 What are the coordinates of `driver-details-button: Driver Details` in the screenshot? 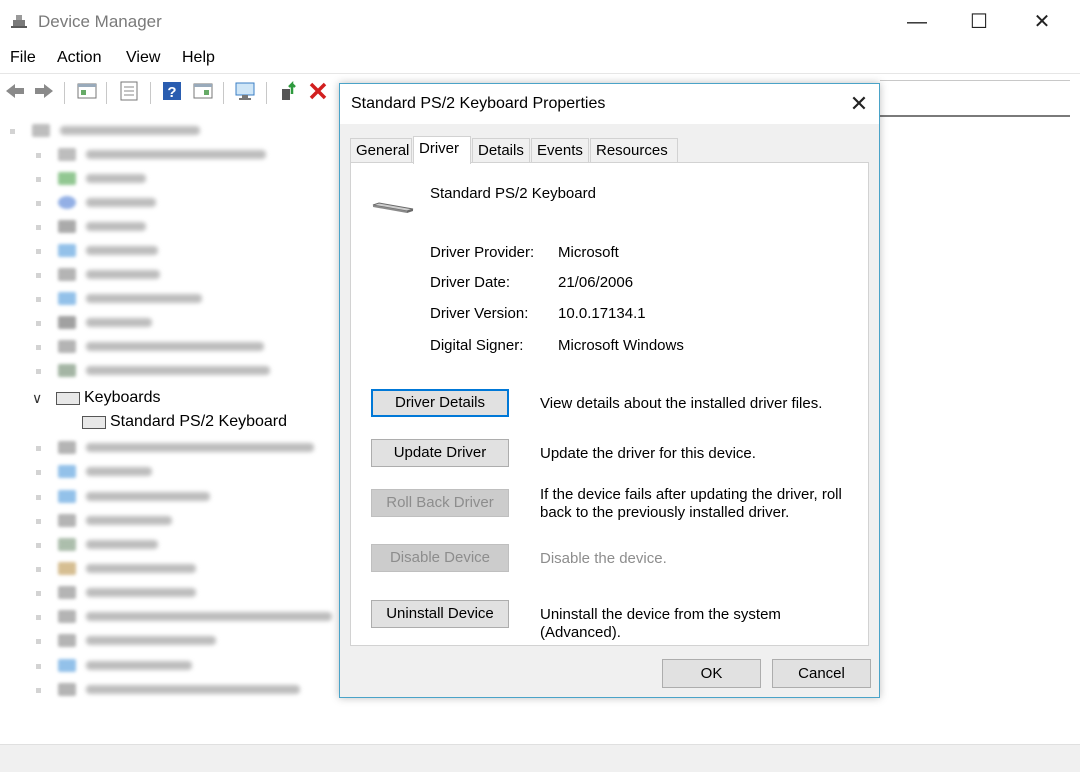 It's located at (440, 403).